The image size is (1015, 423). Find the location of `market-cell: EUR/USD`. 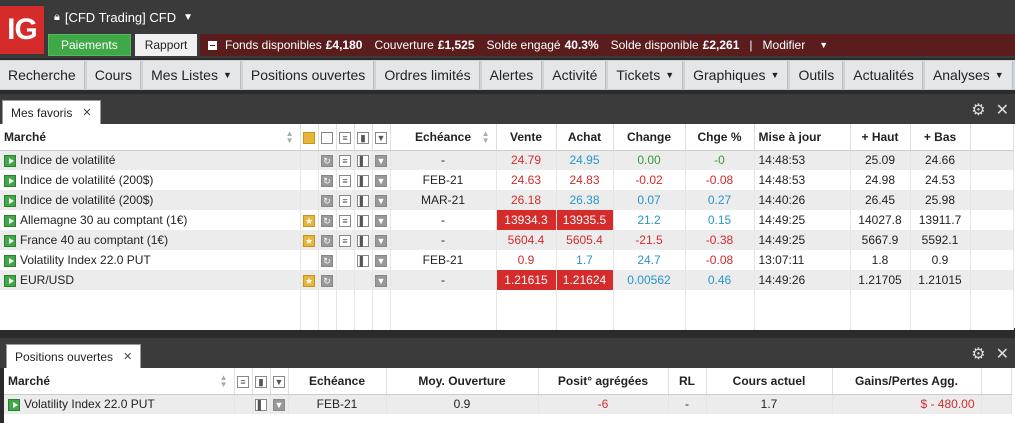

market-cell: EUR/USD is located at coordinates (150, 280).